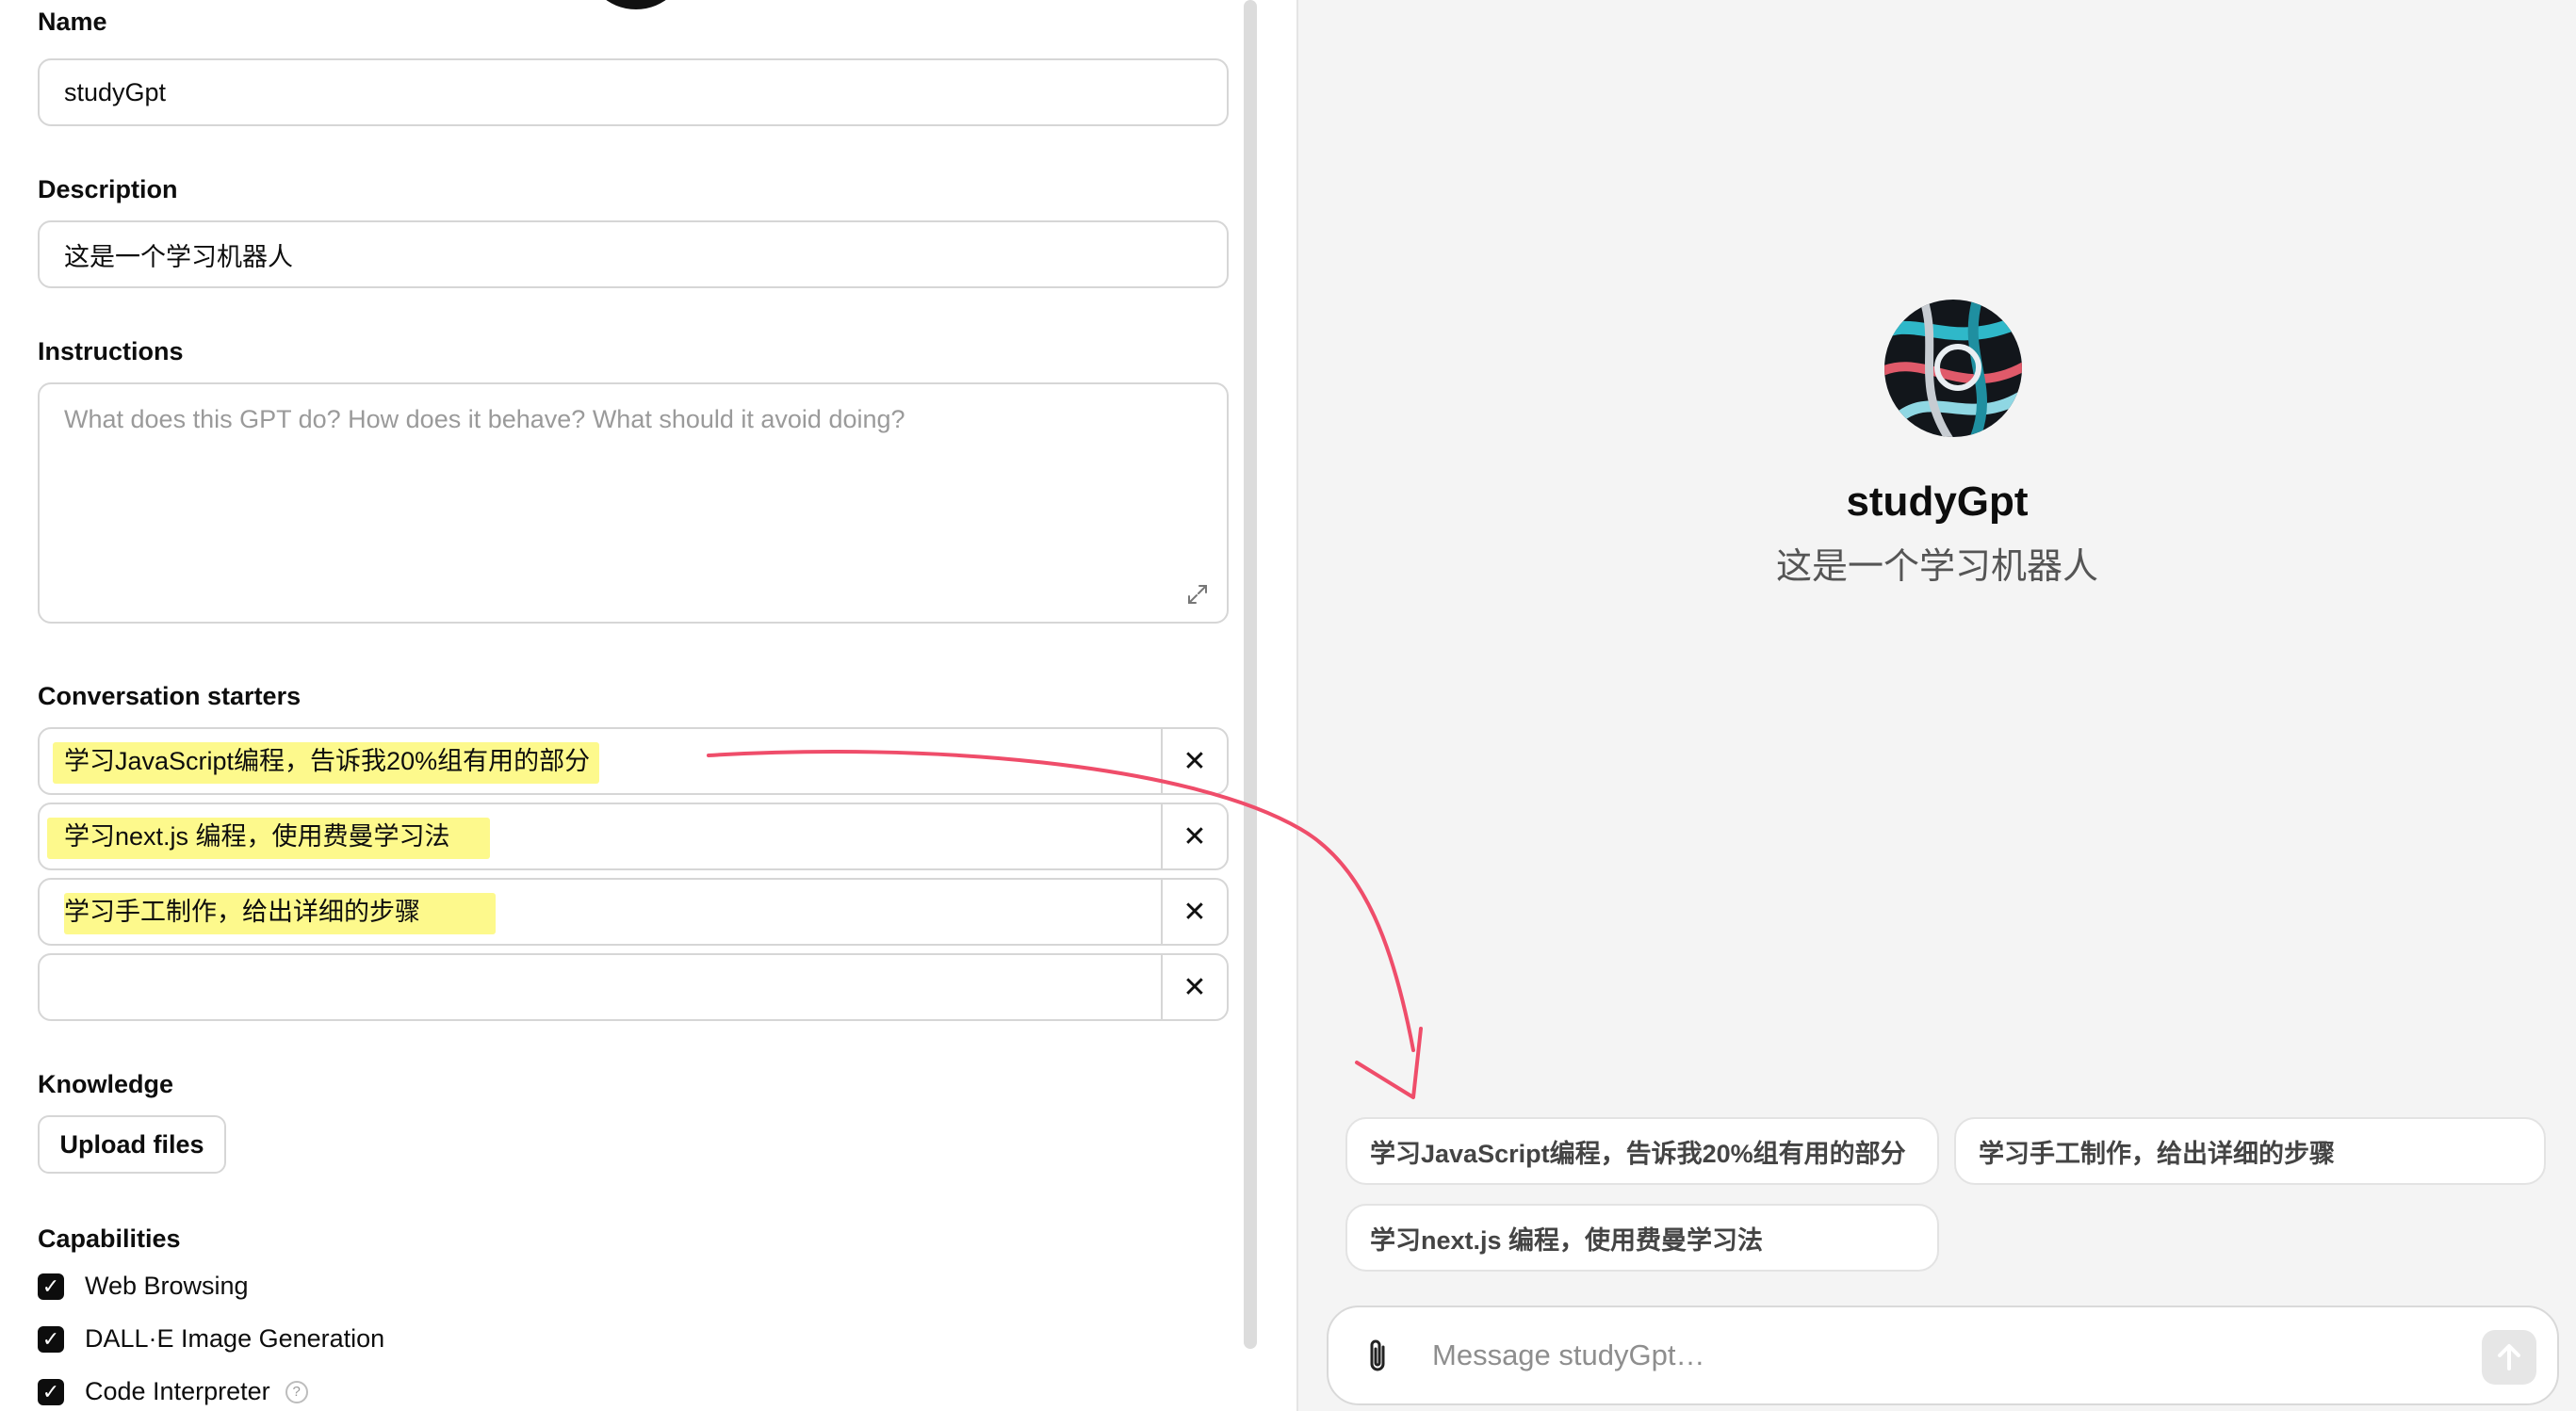 The image size is (2576, 1411). Describe the element at coordinates (1250, 674) in the screenshot. I see `editor-scrollbar` at that location.